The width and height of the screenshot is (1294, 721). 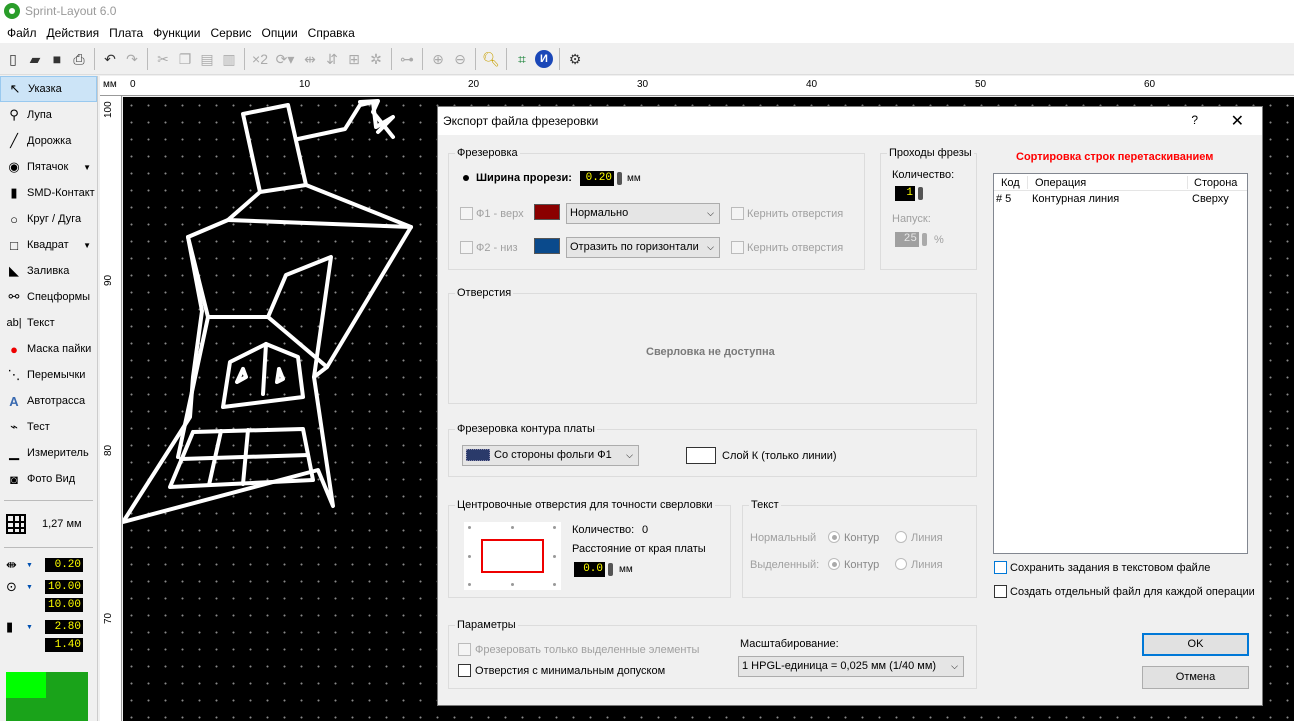 I want to click on f2-drill-checkbox, so click(x=737, y=247).